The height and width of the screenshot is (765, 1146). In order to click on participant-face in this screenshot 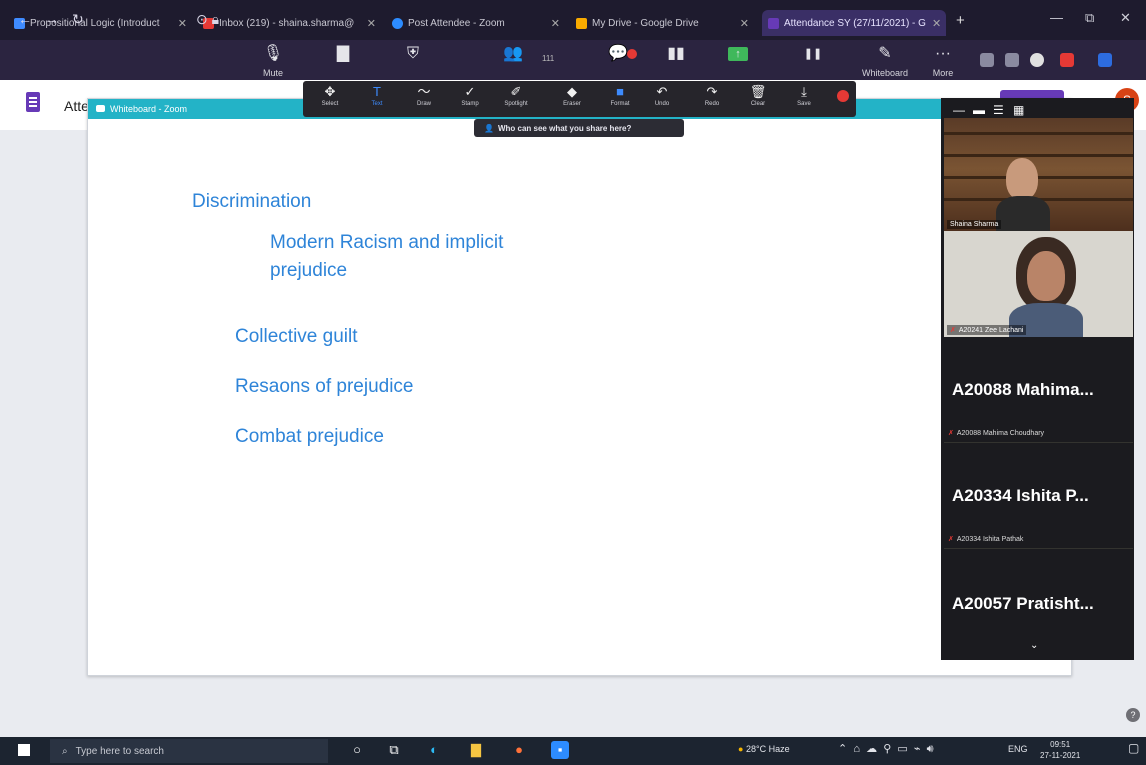, I will do `click(1022, 179)`.